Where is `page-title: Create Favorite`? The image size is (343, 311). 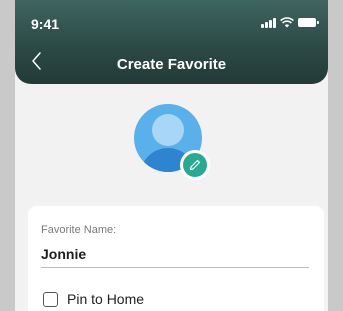
page-title: Create Favorite is located at coordinates (171, 64).